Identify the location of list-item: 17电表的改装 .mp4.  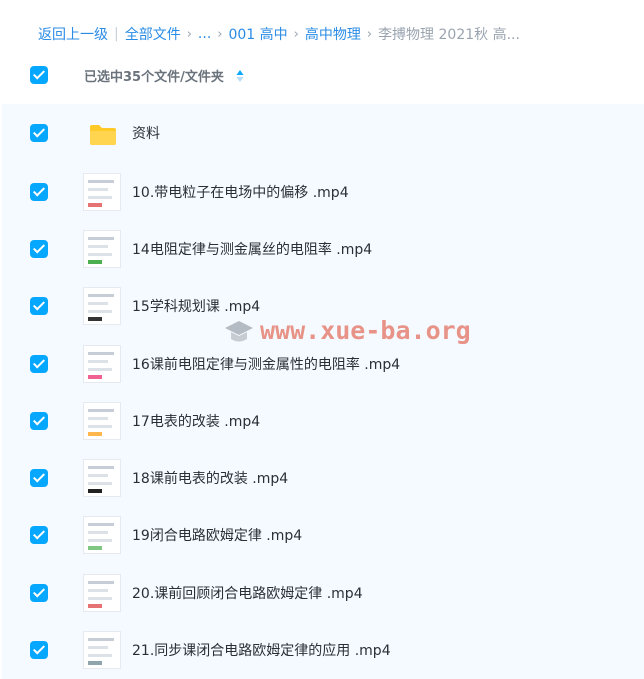
(323, 420).